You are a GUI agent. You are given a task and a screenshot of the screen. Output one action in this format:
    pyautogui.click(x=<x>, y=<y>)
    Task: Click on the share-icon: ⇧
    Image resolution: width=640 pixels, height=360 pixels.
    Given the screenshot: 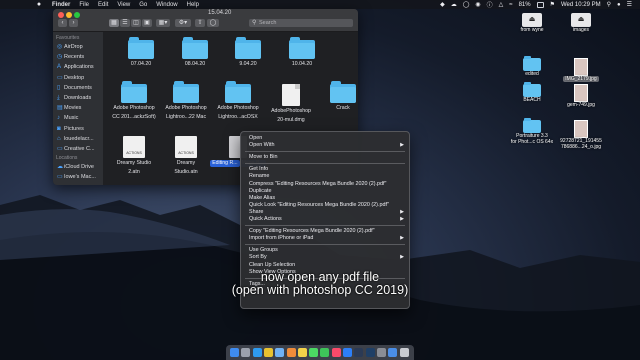 What is the action you would take?
    pyautogui.click(x=200, y=23)
    